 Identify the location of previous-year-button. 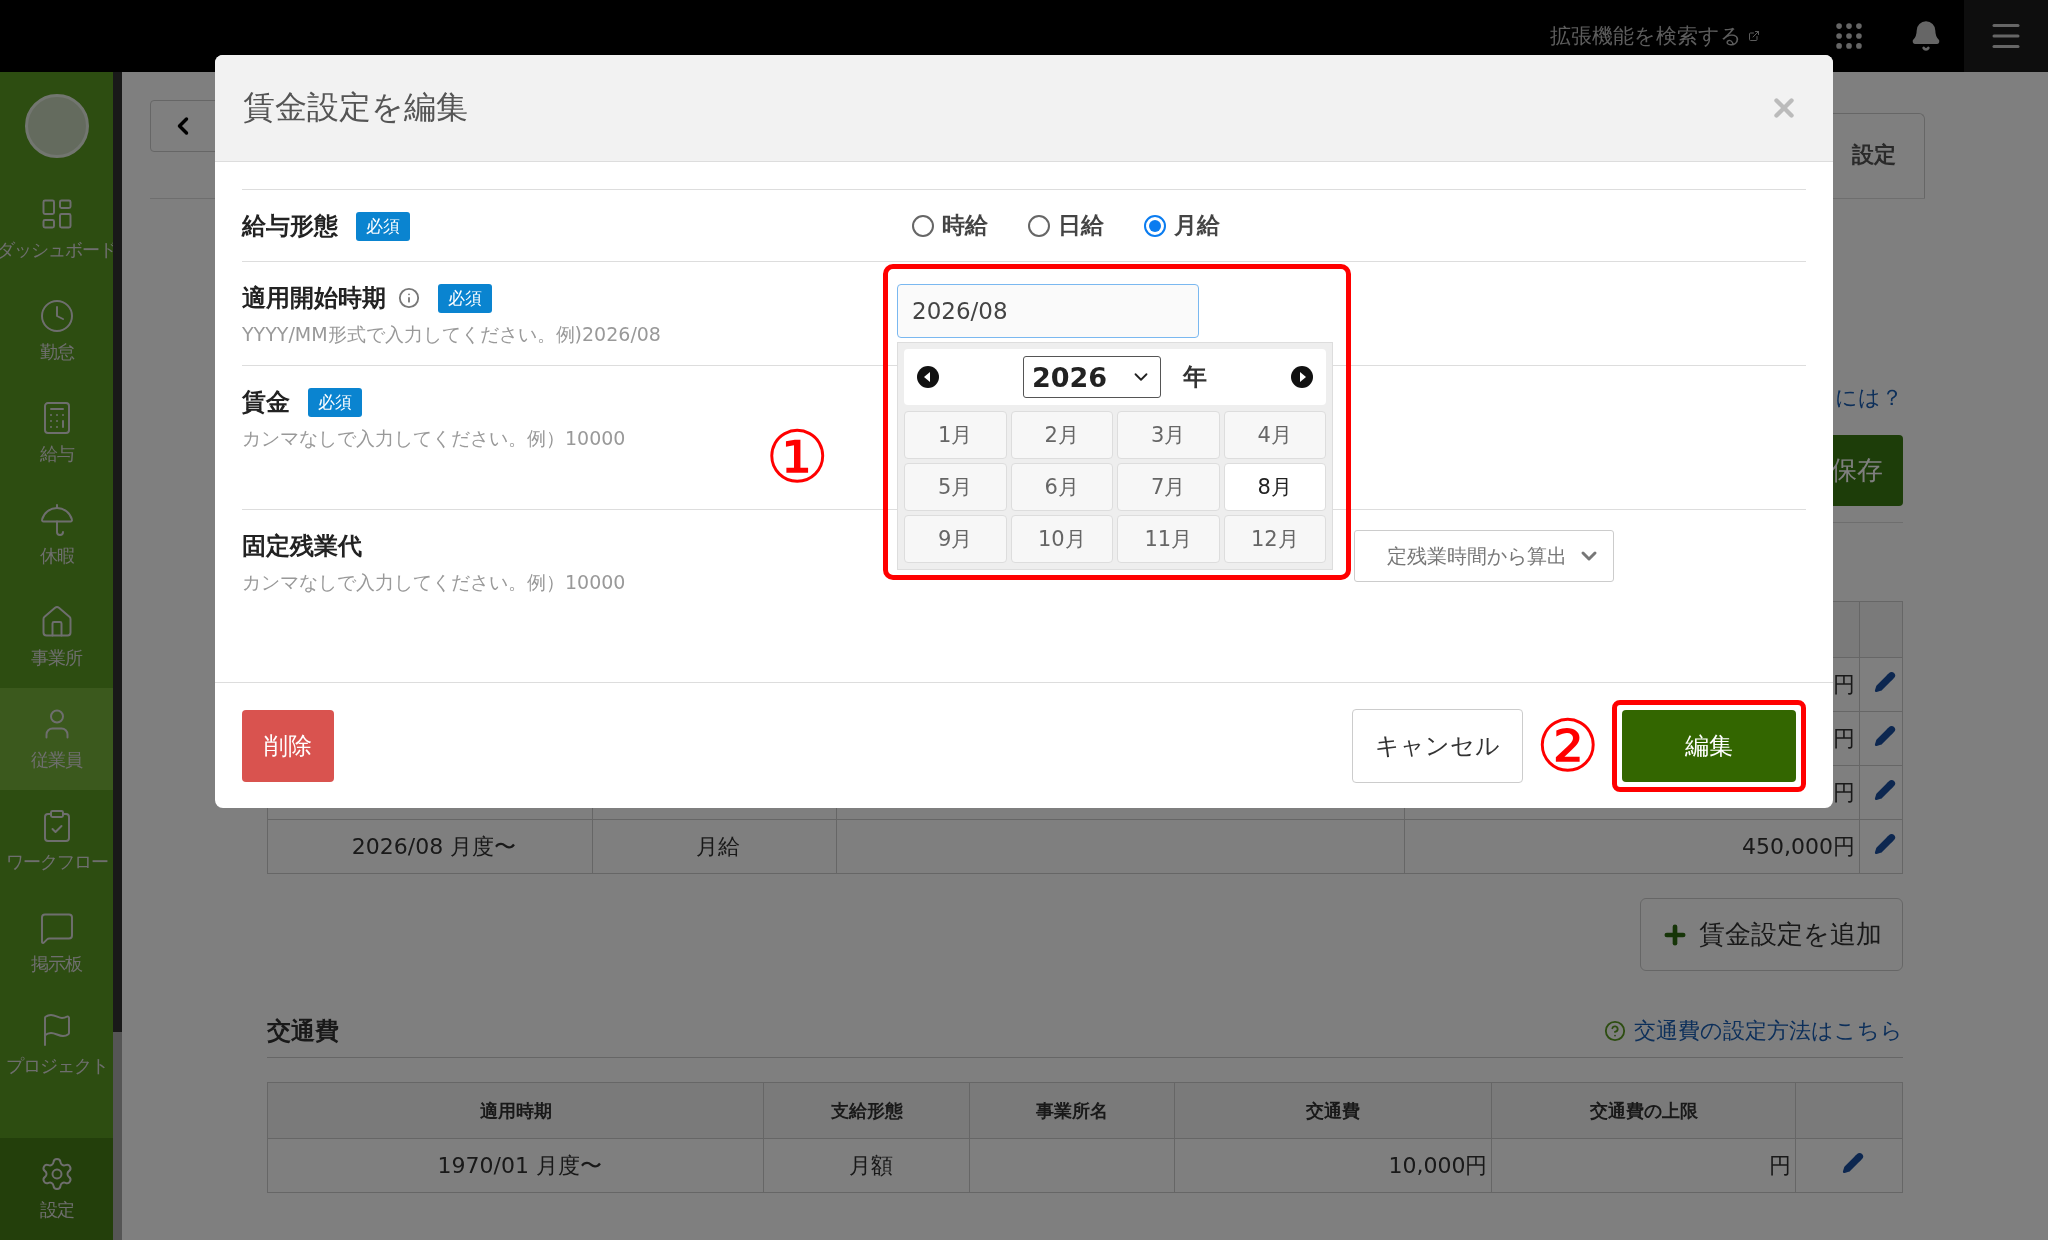
(928, 377).